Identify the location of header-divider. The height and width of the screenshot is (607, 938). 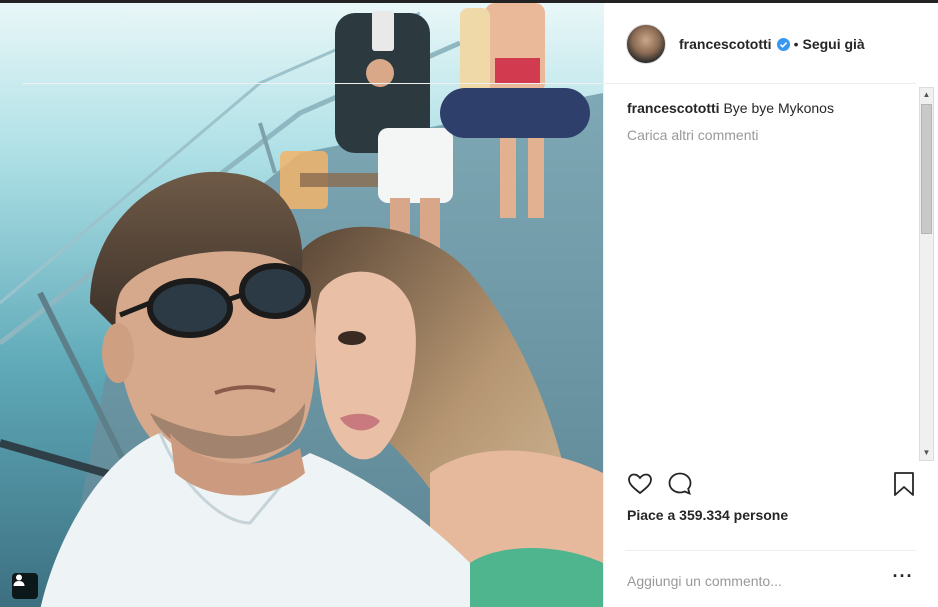
(469, 83).